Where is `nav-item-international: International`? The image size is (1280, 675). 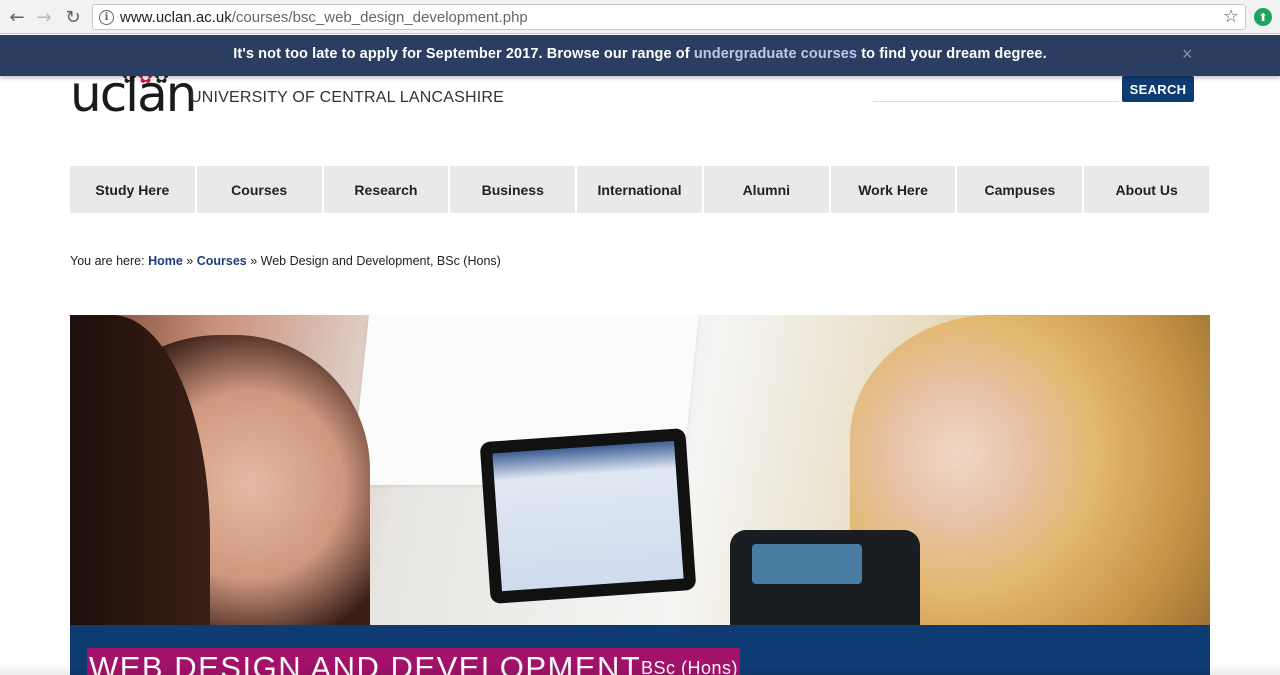 nav-item-international: International is located at coordinates (640, 189).